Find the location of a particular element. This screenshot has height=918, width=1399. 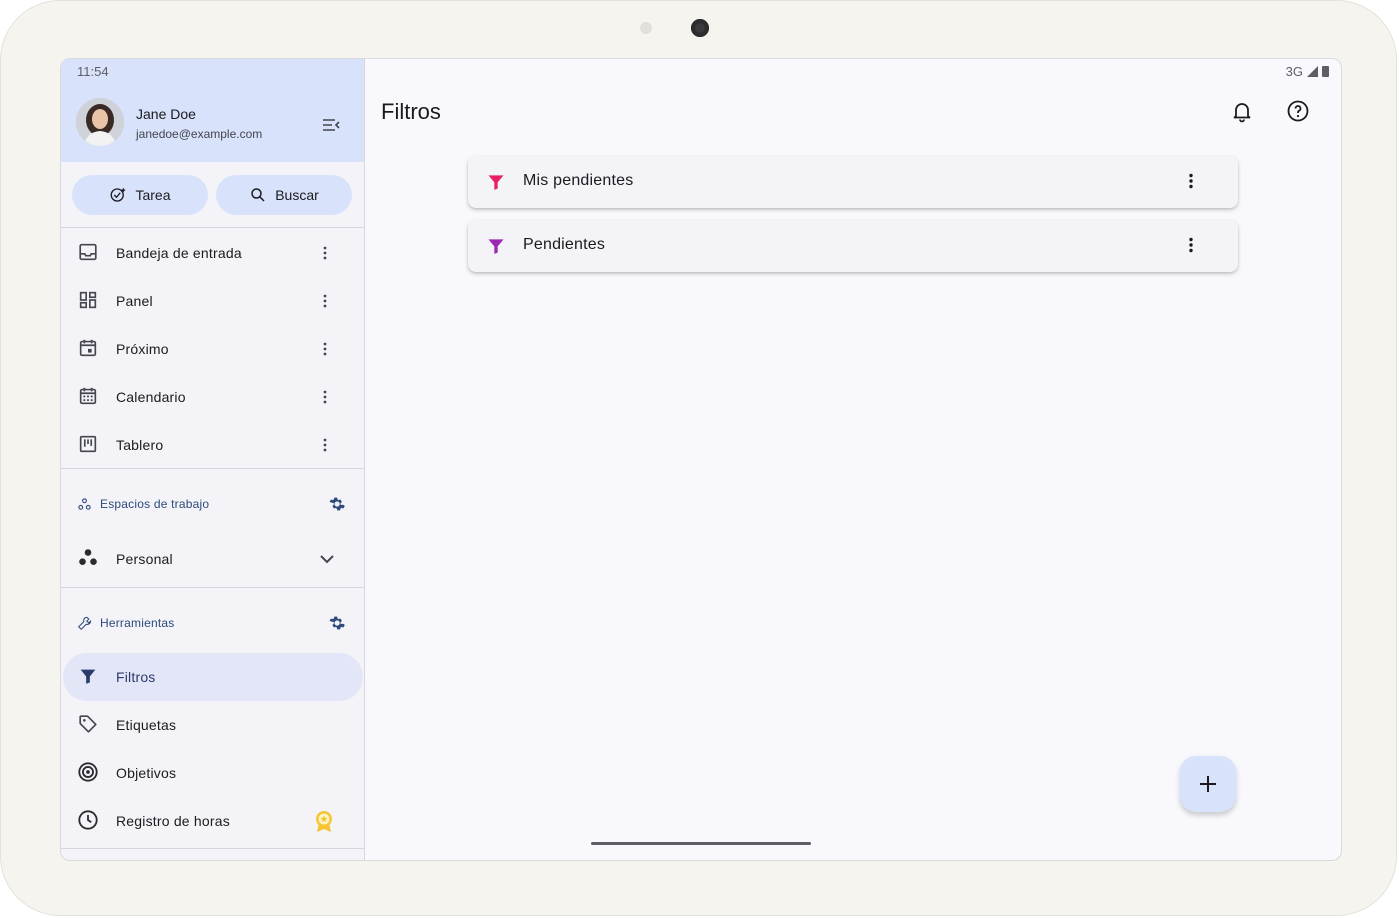

nav-item-labels: Etiquetas is located at coordinates (212, 725).